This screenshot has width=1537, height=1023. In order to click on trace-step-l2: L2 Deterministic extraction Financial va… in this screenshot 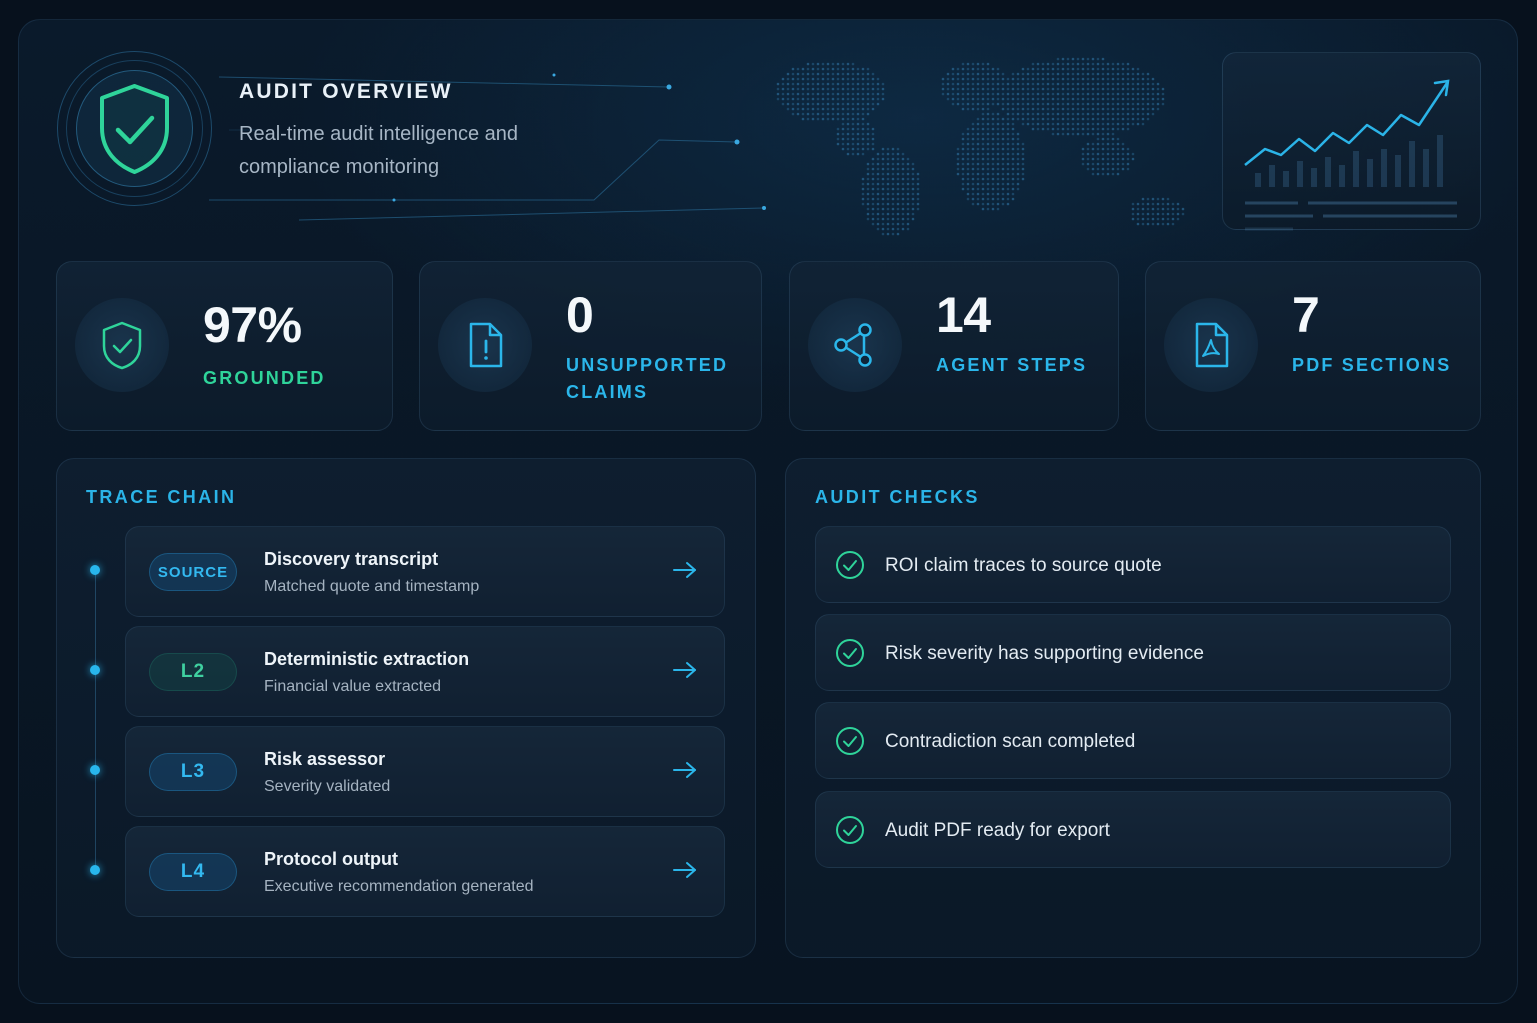, I will do `click(407, 671)`.